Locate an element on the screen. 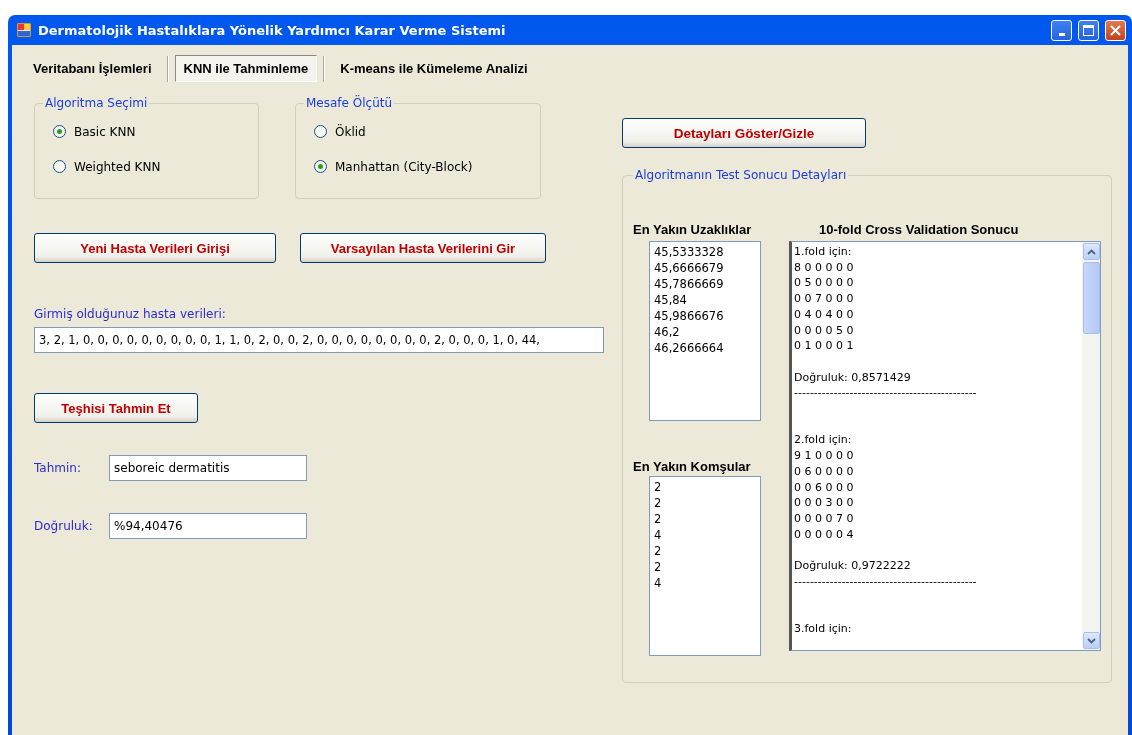 Image resolution: width=1132 pixels, height=735 pixels. list-item: 45,9866676 is located at coordinates (689, 316).